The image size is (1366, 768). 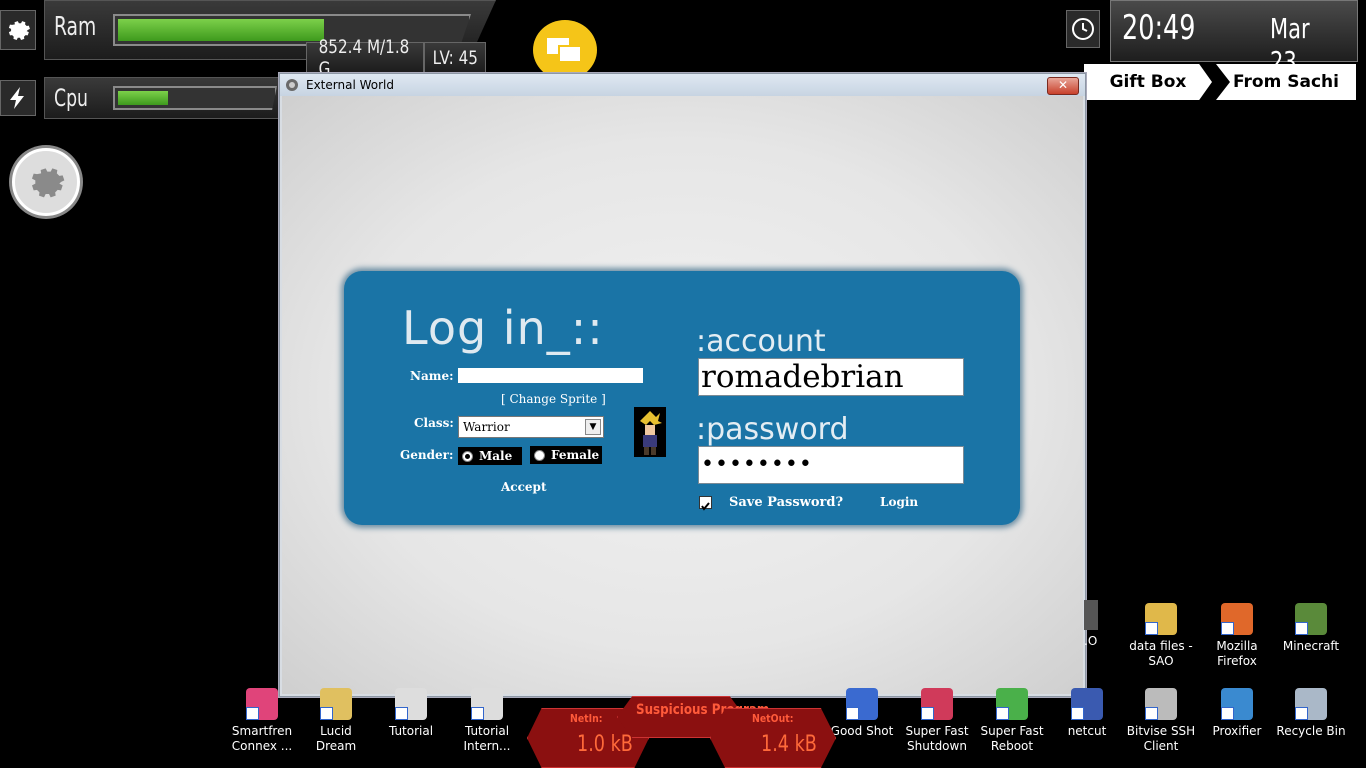 I want to click on character-sprite, so click(x=650, y=432).